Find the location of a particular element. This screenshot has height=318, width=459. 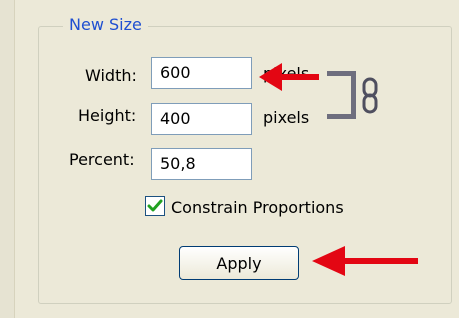

height-label: Height: is located at coordinates (107, 115).